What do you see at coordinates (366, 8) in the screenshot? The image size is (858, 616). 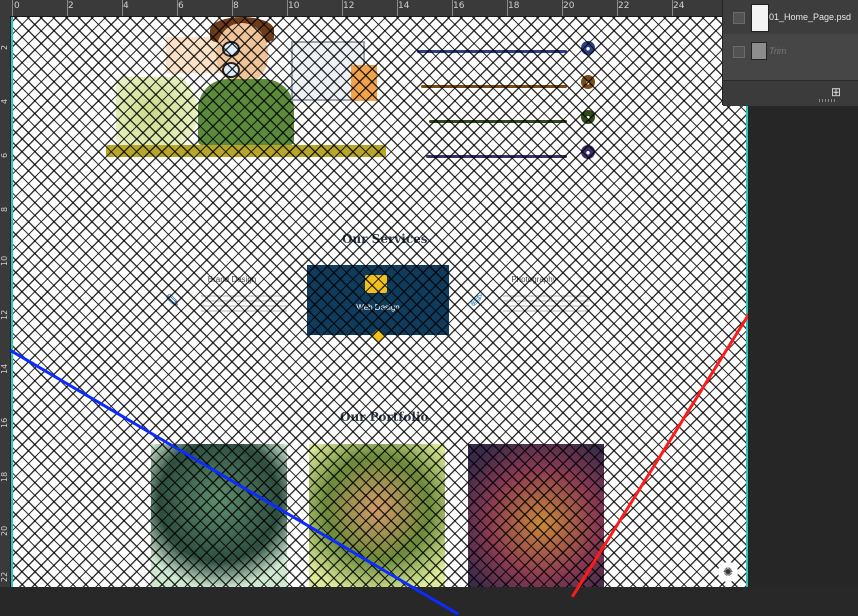 I see `ruler-top: 0 2 4 6 8 10 12 14 16 18 20 22 24` at bounding box center [366, 8].